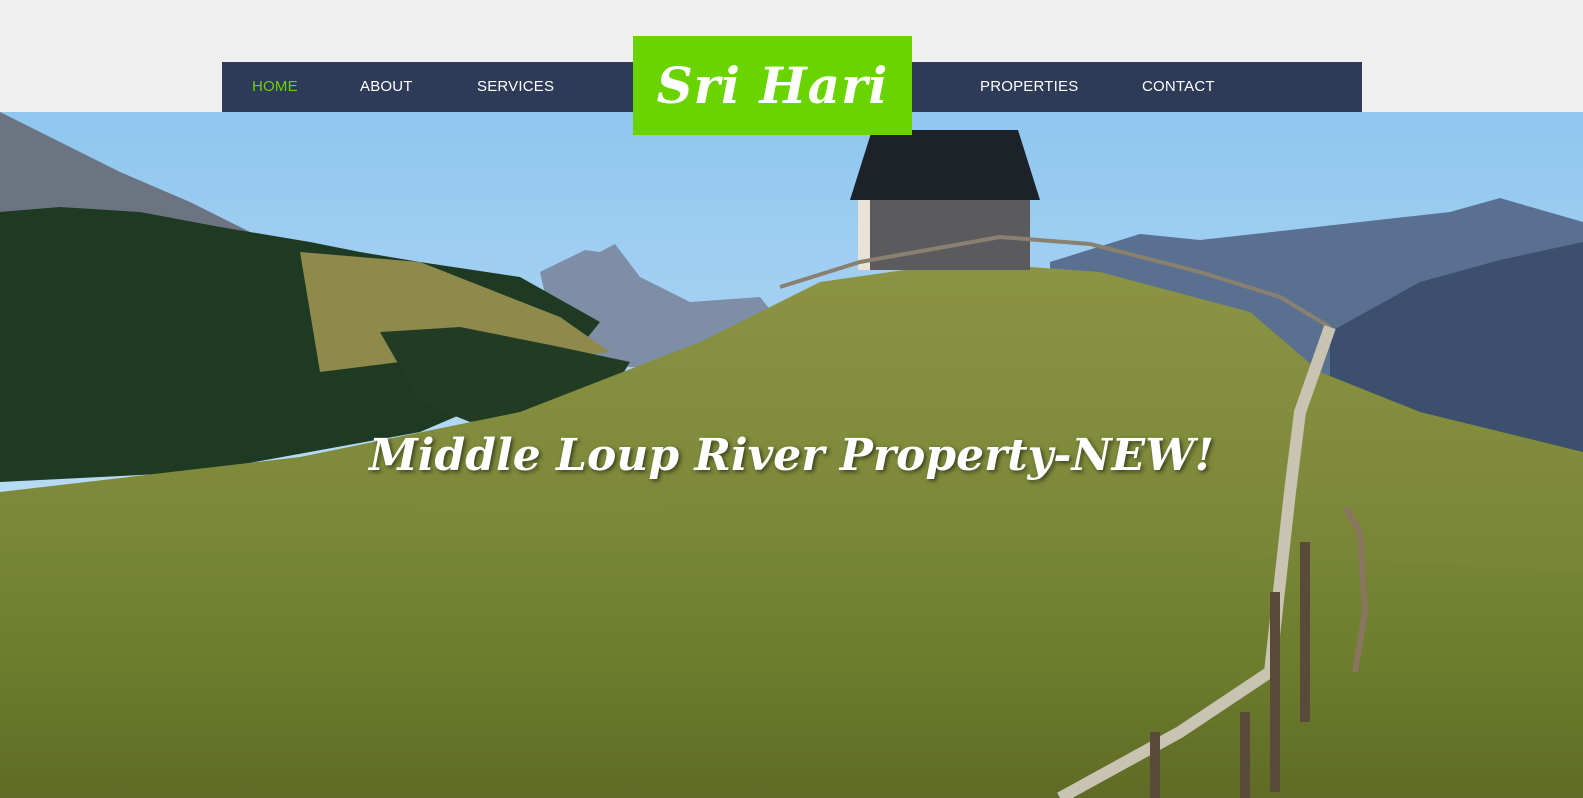 The width and height of the screenshot is (1583, 798). What do you see at coordinates (1178, 87) in the screenshot?
I see `nav-item-contact: CONTACT` at bounding box center [1178, 87].